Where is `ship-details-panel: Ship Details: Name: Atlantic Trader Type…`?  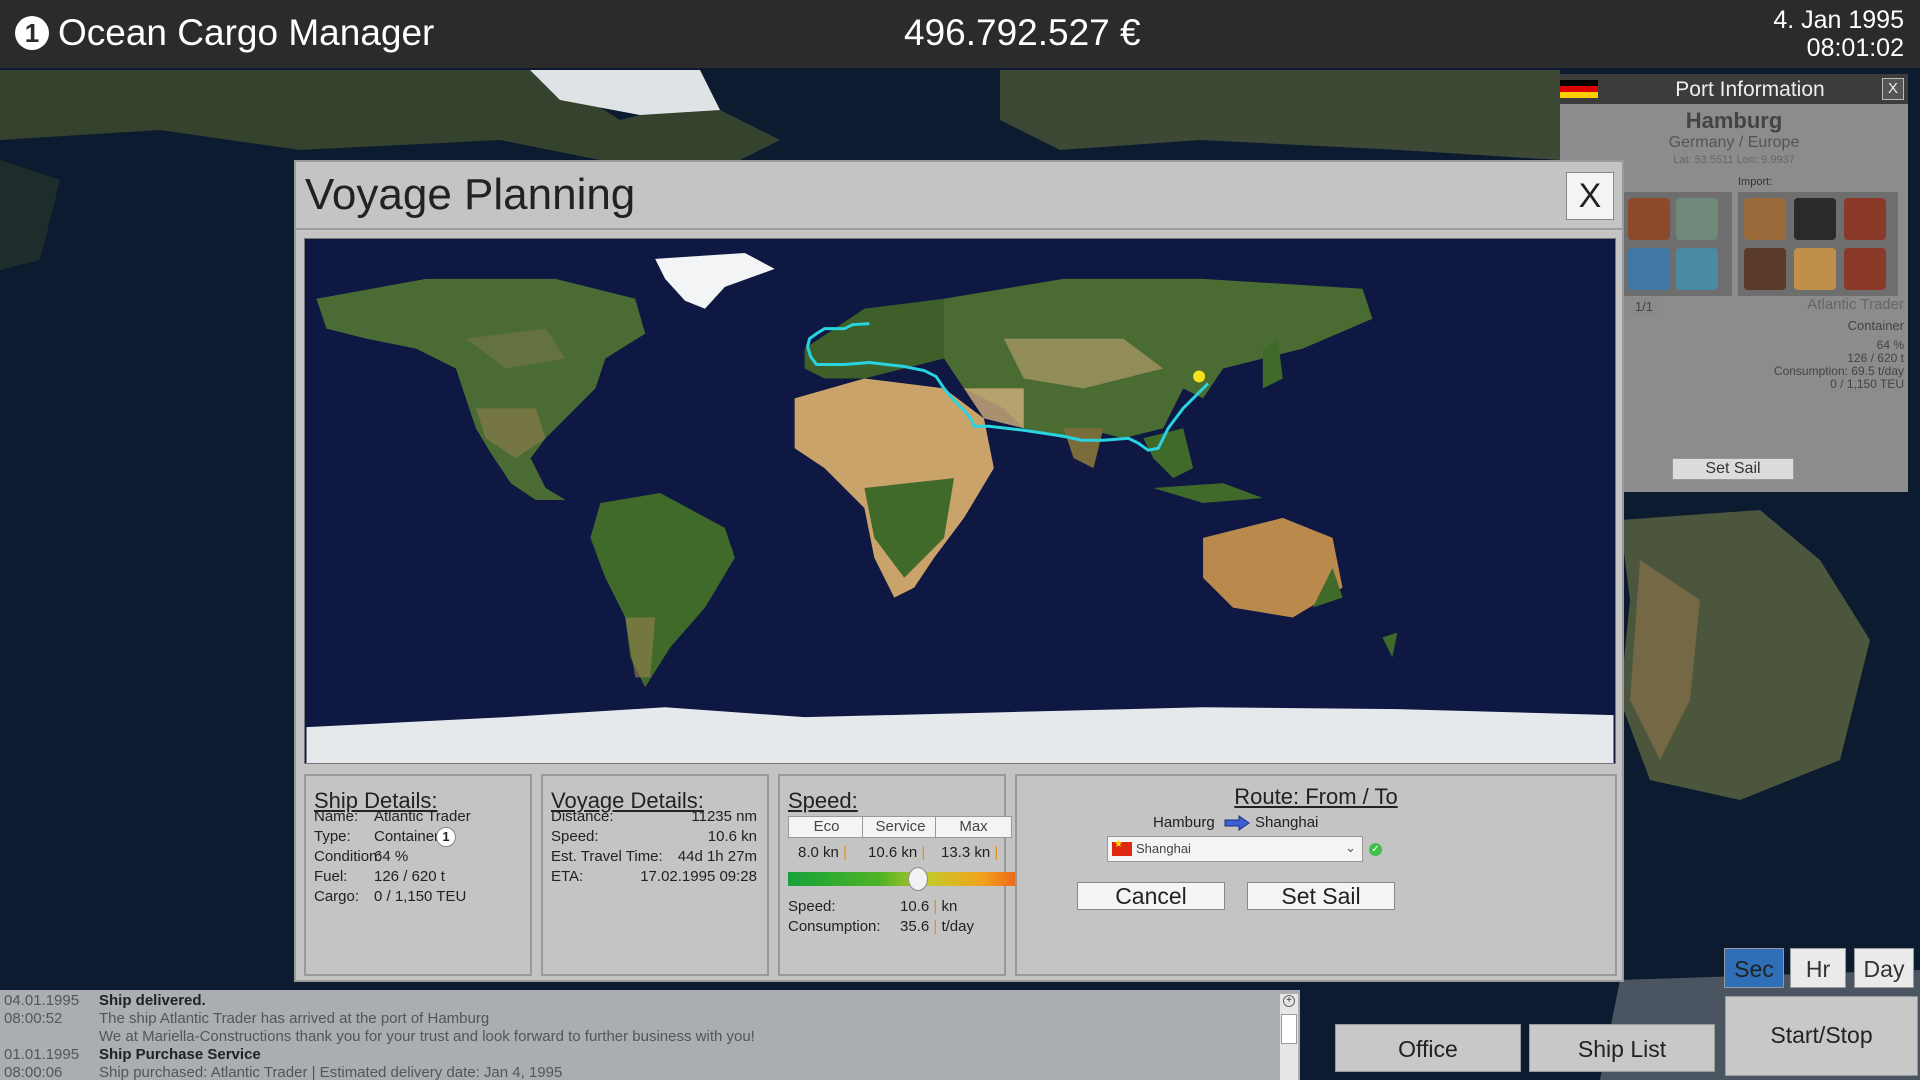 ship-details-panel: Ship Details: Name: Atlantic Trader Type… is located at coordinates (418, 875).